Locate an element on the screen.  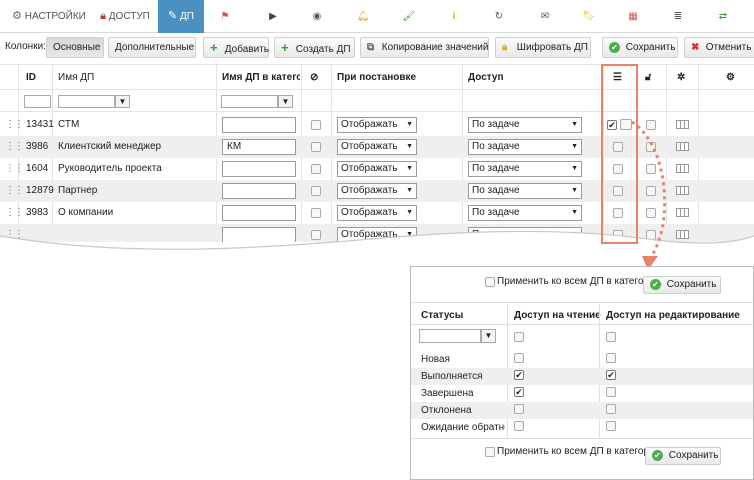
cancel-label: Отменить is located at coordinates (728, 47).